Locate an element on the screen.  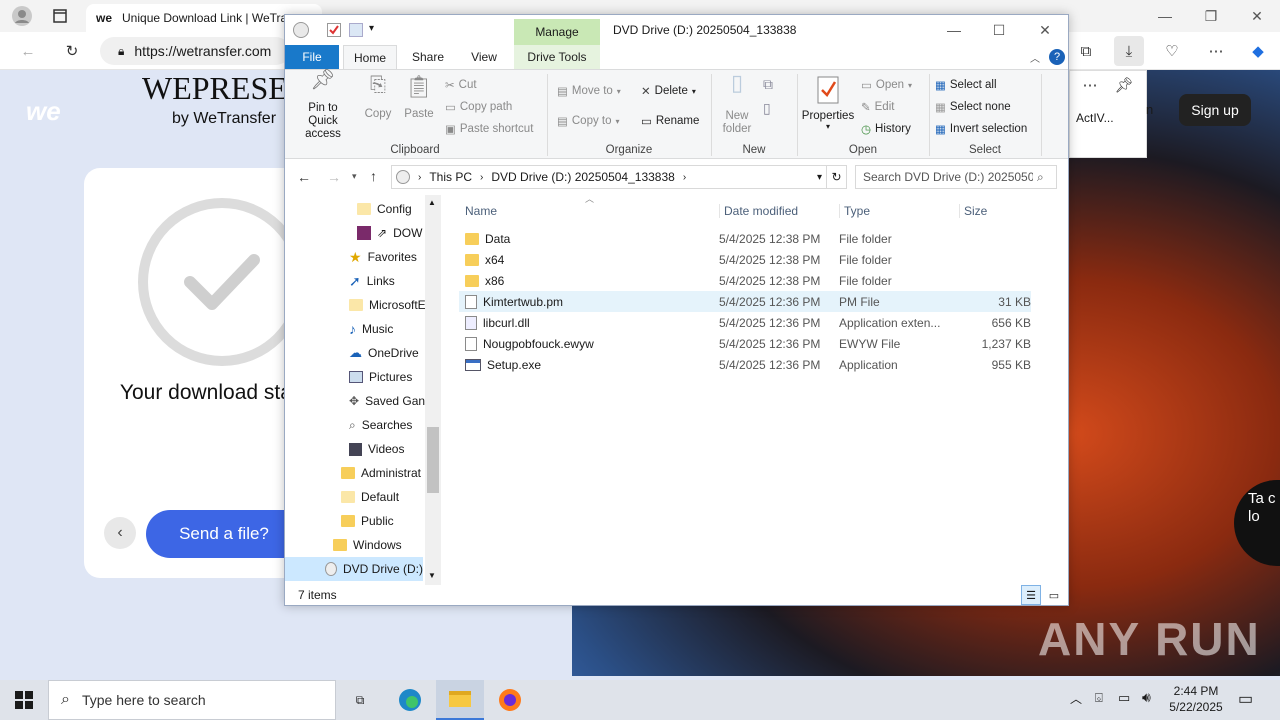
network-icon: ▭ is located at coordinates (1124, 698).